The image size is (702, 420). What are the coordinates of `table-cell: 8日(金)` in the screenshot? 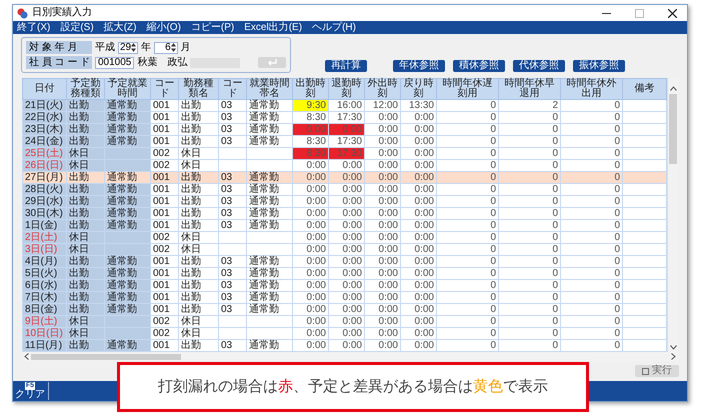 It's located at (44, 310).